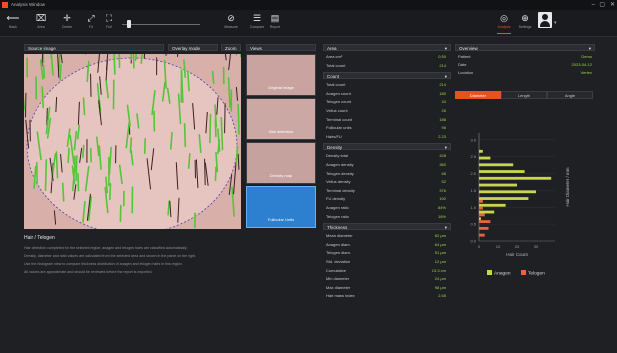  I want to click on stat-row: Max diameter 98 µm, so click(386, 287).